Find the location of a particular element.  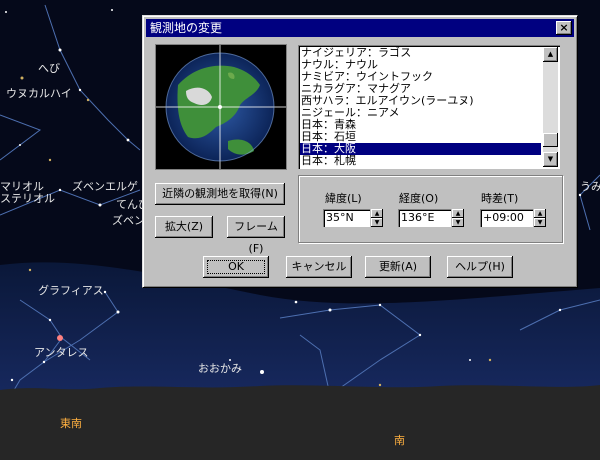

sky-label-sterior: ステリオル is located at coordinates (27, 198).